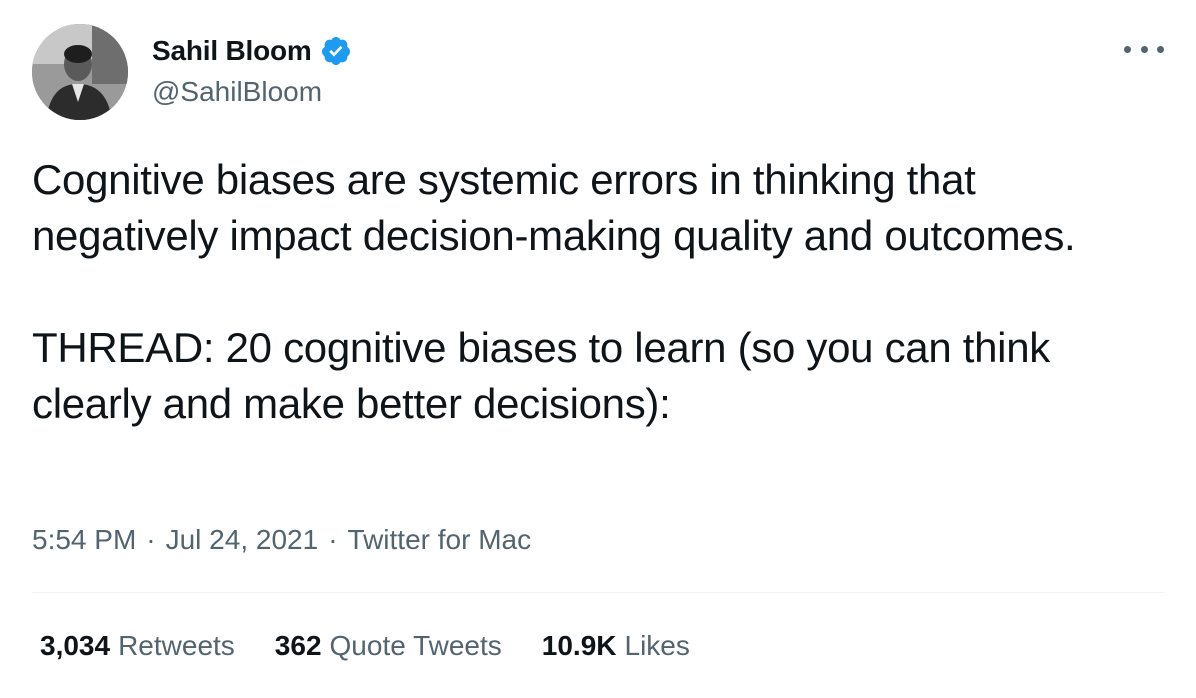 The height and width of the screenshot is (698, 1196). I want to click on engagement-stats: 3,034 Retweets 362 Quote Tweets 10.9K Likes, so click(385, 646).